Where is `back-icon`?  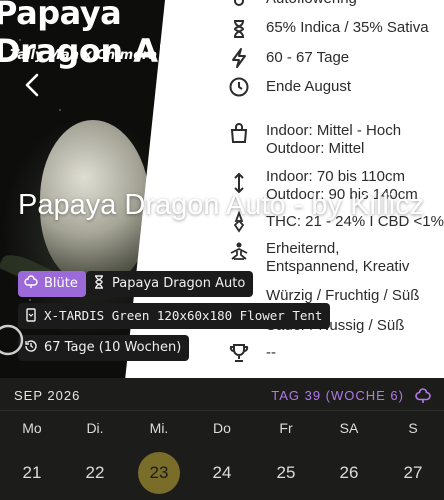
back-icon is located at coordinates (33, 85).